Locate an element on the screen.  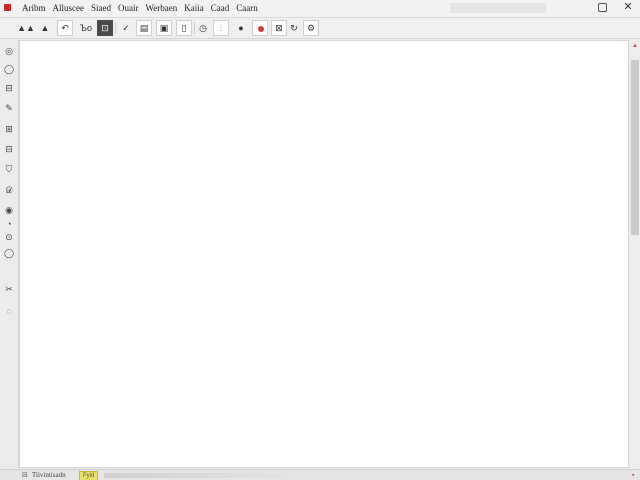
tool-brush: ✎ is located at coordinates (9, 108).